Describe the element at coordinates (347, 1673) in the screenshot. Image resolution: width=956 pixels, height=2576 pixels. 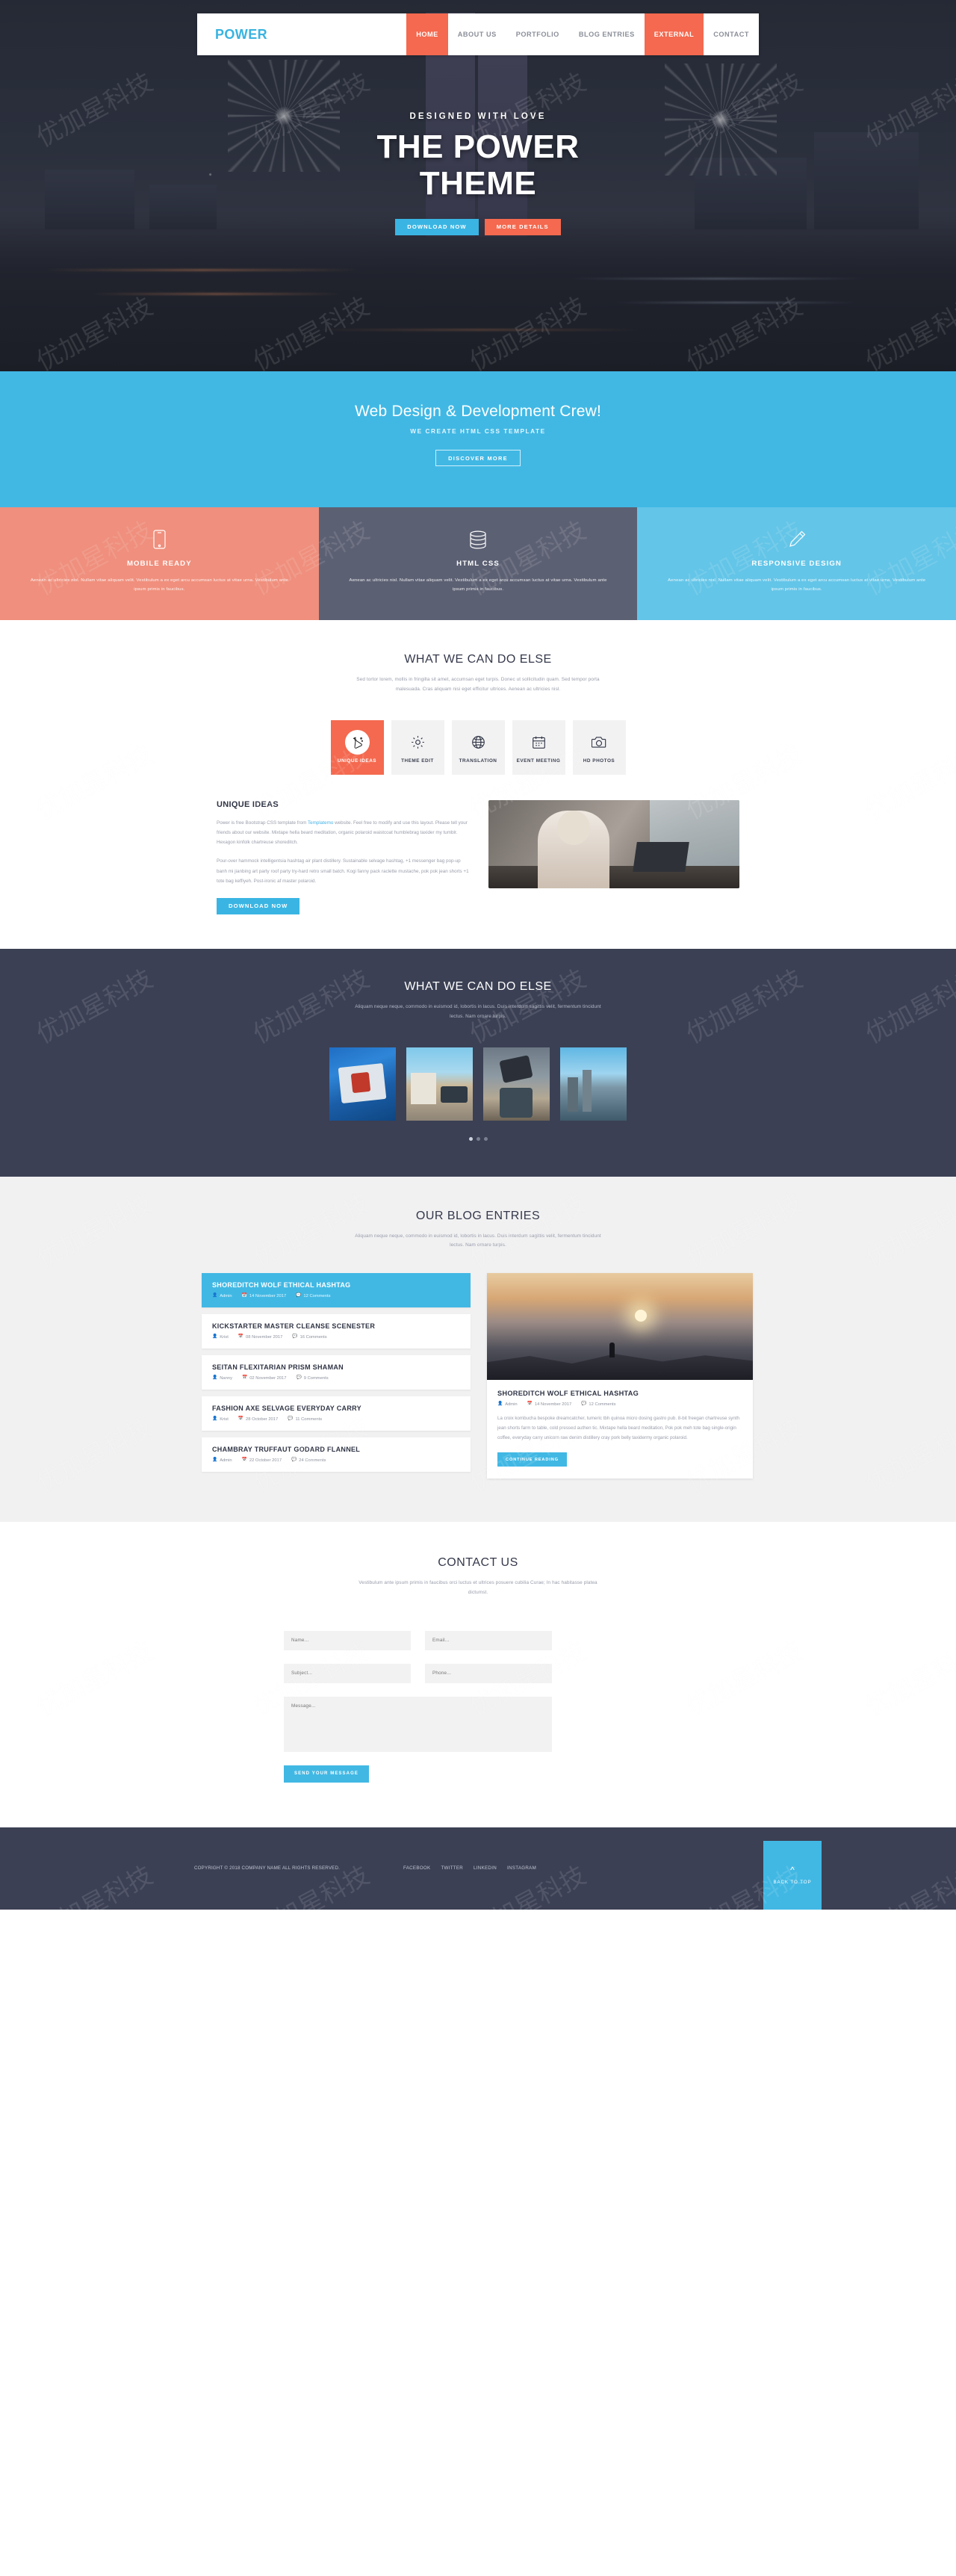
I see `subject-input` at that location.